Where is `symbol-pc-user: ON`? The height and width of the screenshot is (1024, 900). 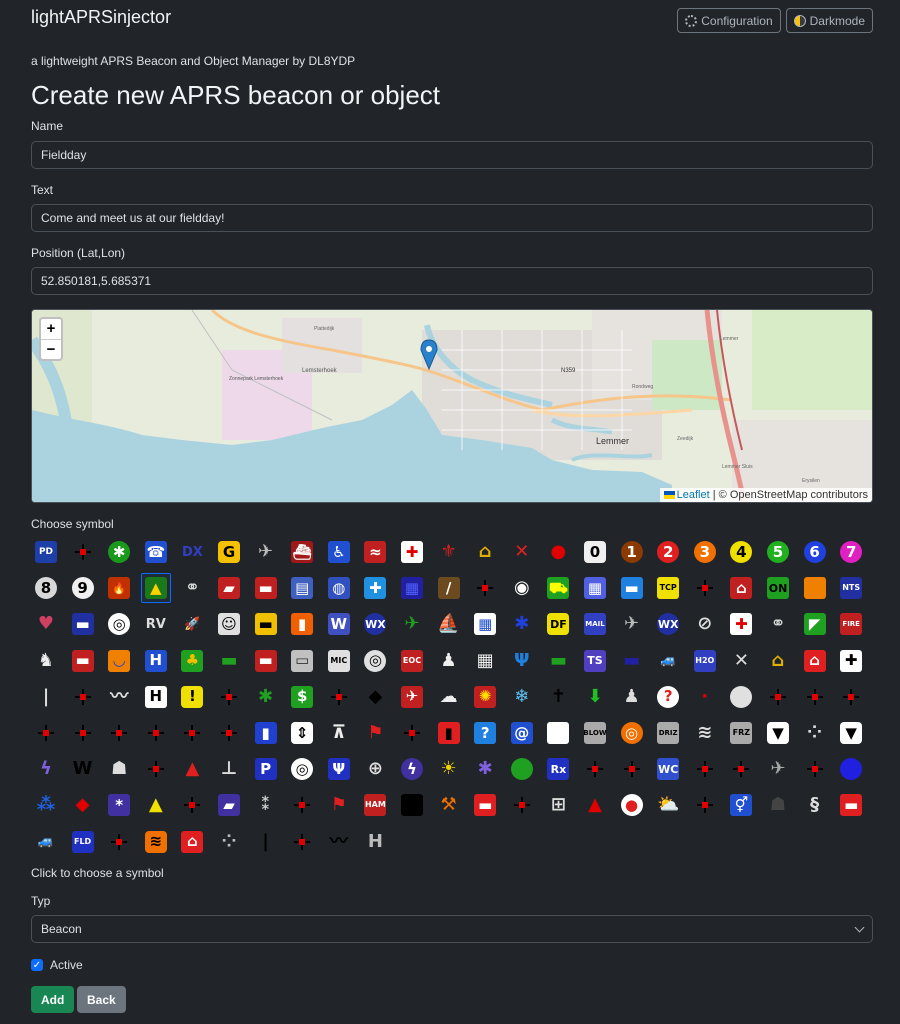 symbol-pc-user: ON is located at coordinates (778, 588).